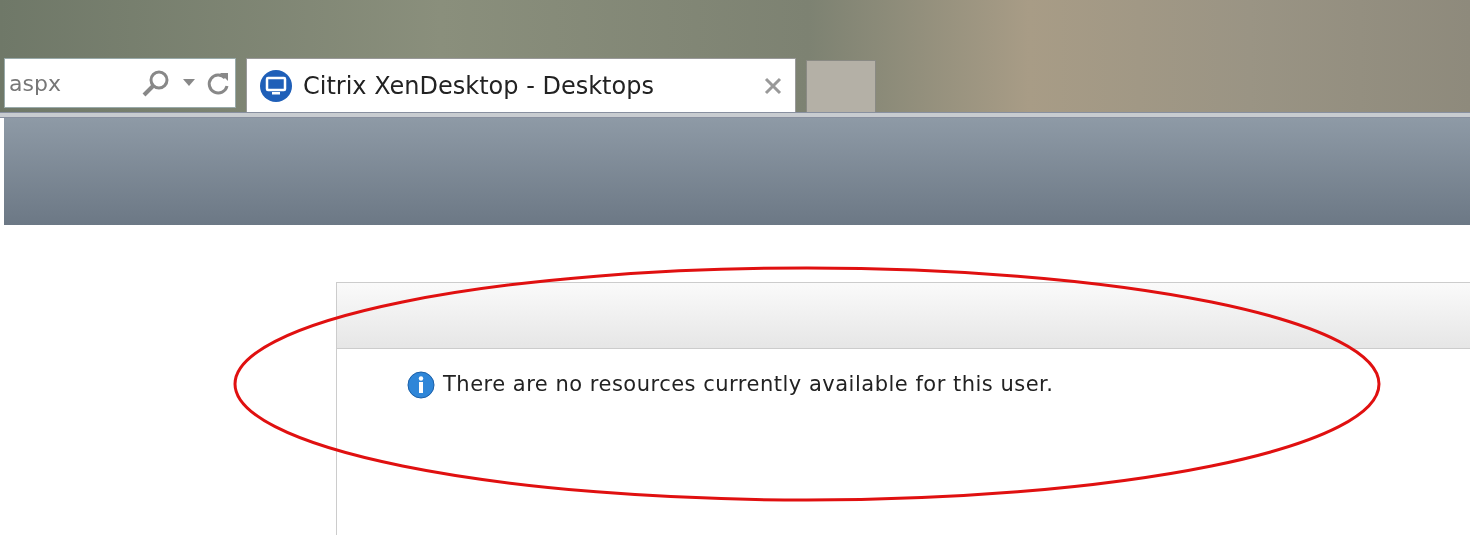  What do you see at coordinates (479, 86) in the screenshot?
I see `tab-title: Citrix XenDesktop - Desktops` at bounding box center [479, 86].